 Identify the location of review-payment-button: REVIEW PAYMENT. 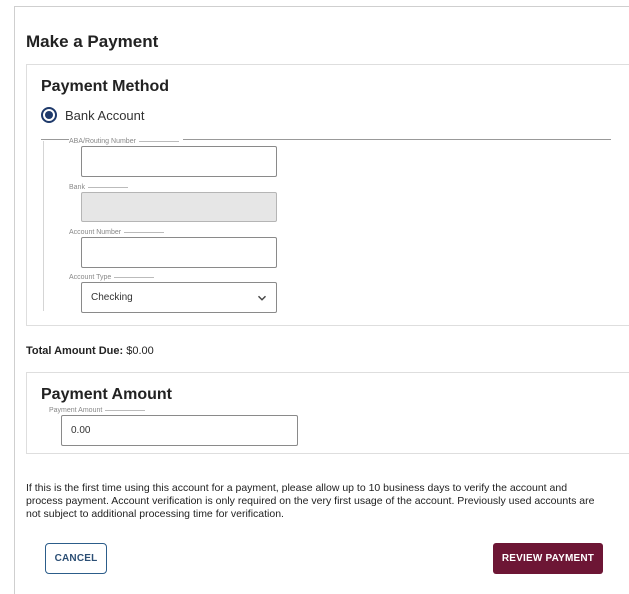
(548, 558).